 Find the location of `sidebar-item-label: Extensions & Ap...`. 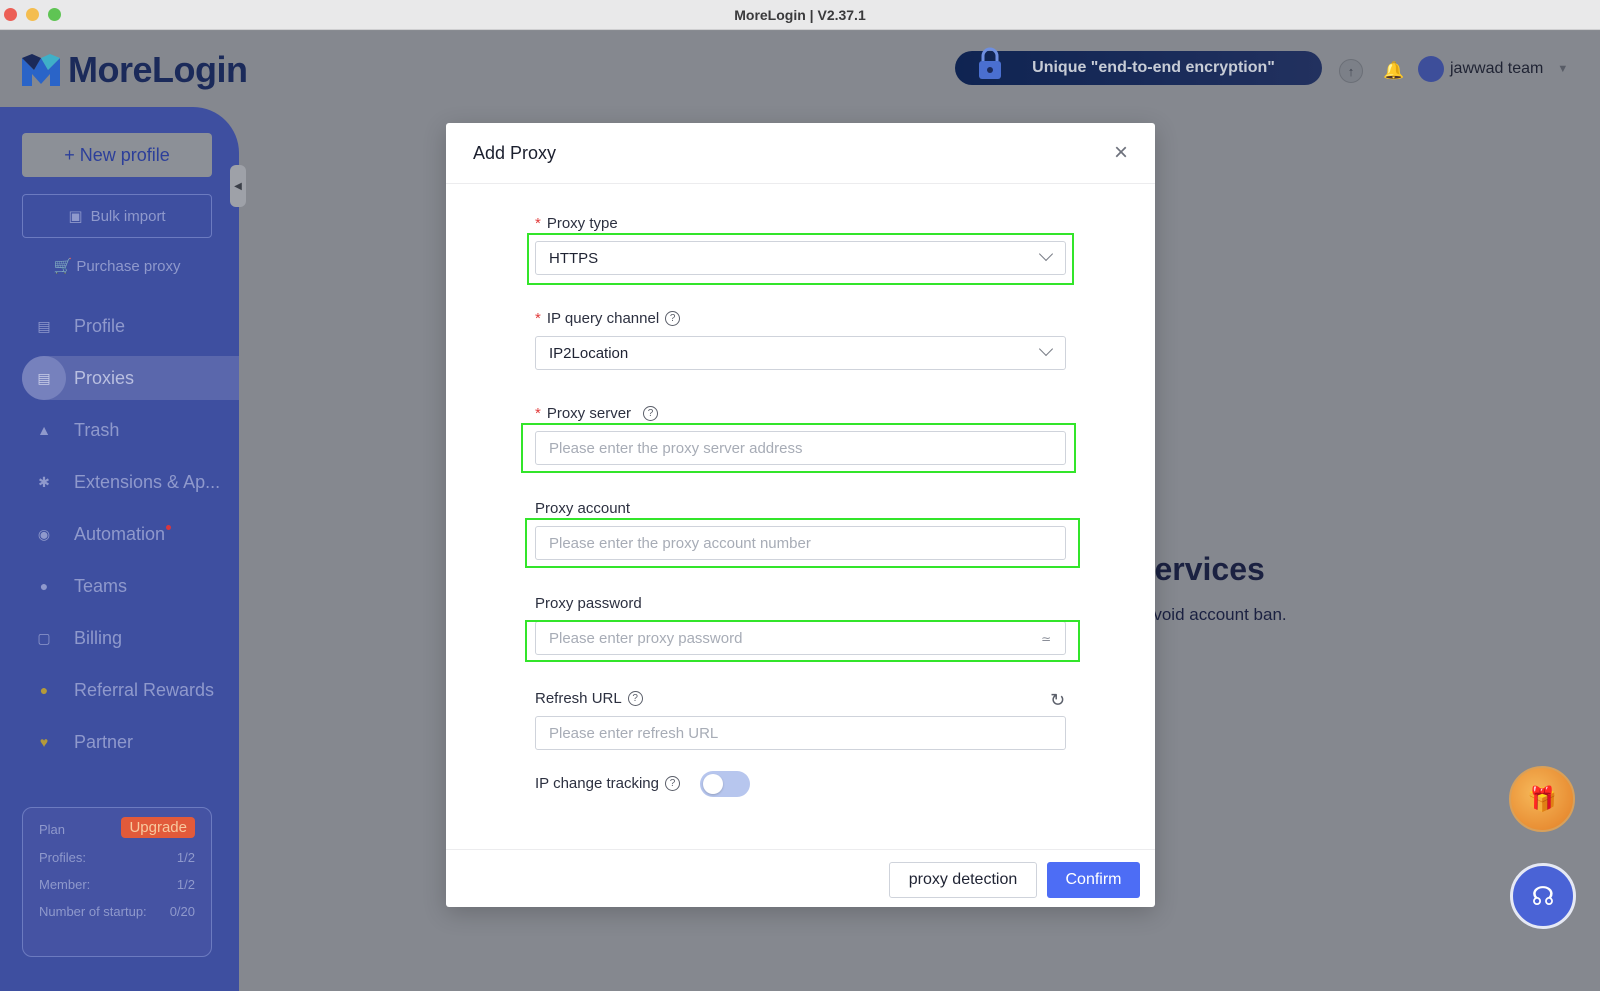

sidebar-item-label: Extensions & Ap... is located at coordinates (147, 481).